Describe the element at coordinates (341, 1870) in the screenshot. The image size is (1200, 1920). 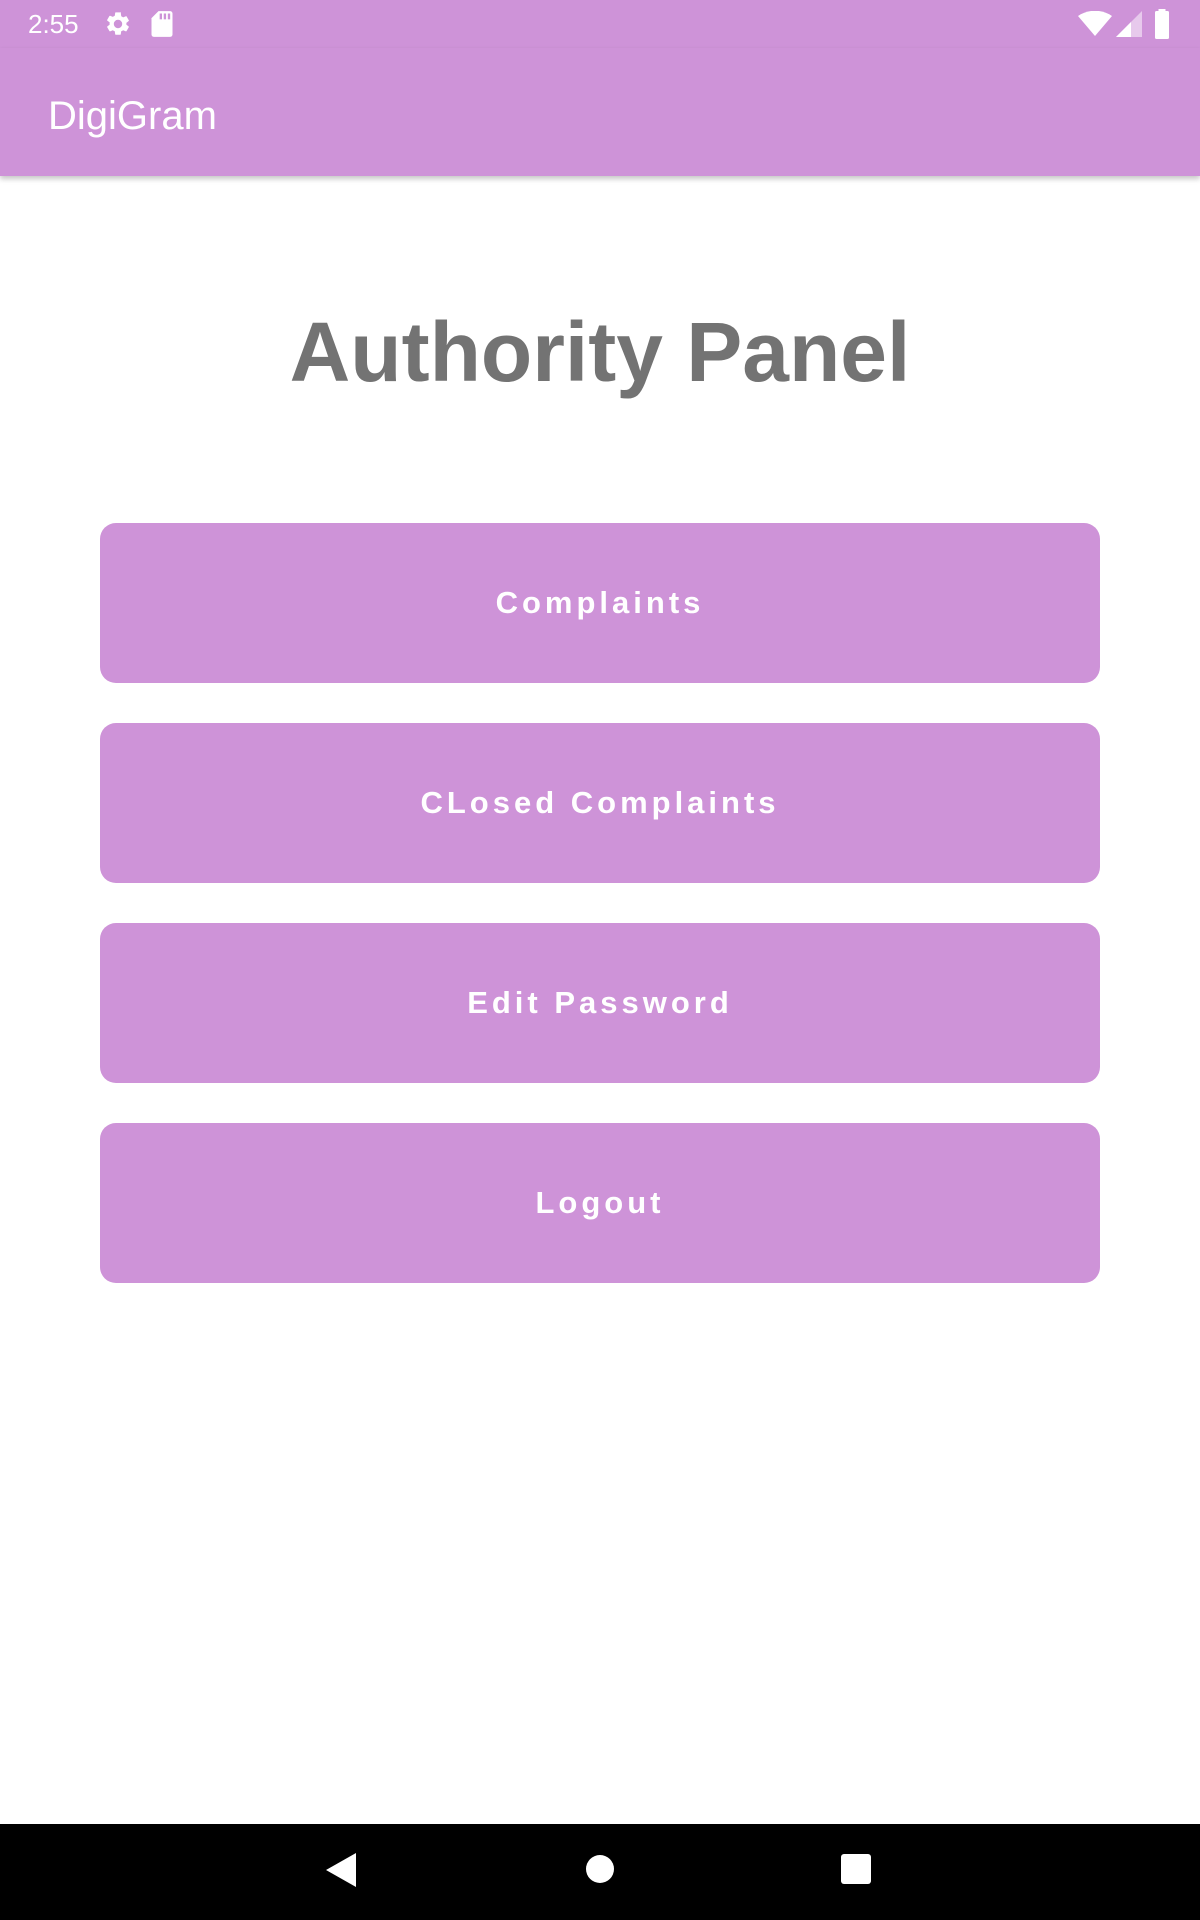
I see `back-icon` at that location.